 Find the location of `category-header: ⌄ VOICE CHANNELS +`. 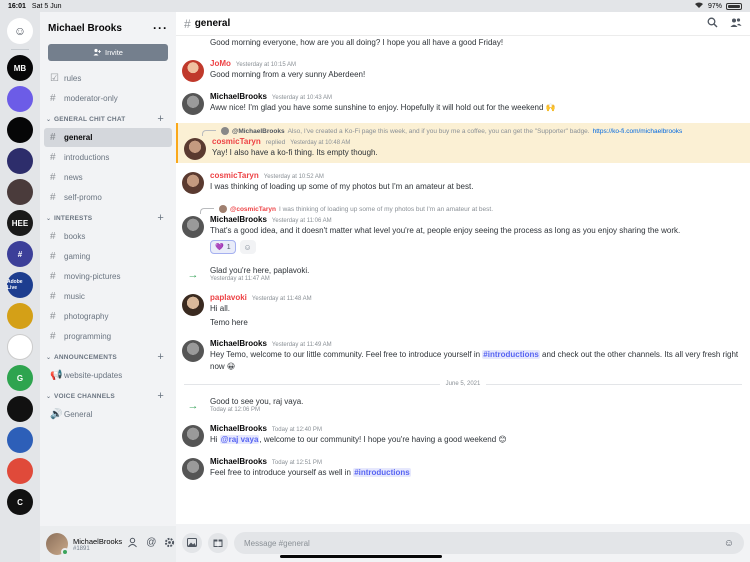

category-header: ⌄ VOICE CHANNELS + is located at coordinates (108, 396).